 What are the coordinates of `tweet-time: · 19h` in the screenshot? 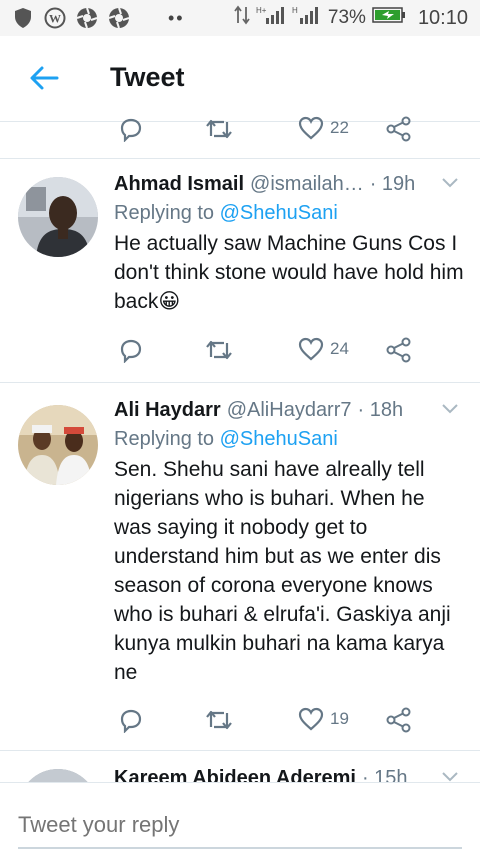 It's located at (392, 184).